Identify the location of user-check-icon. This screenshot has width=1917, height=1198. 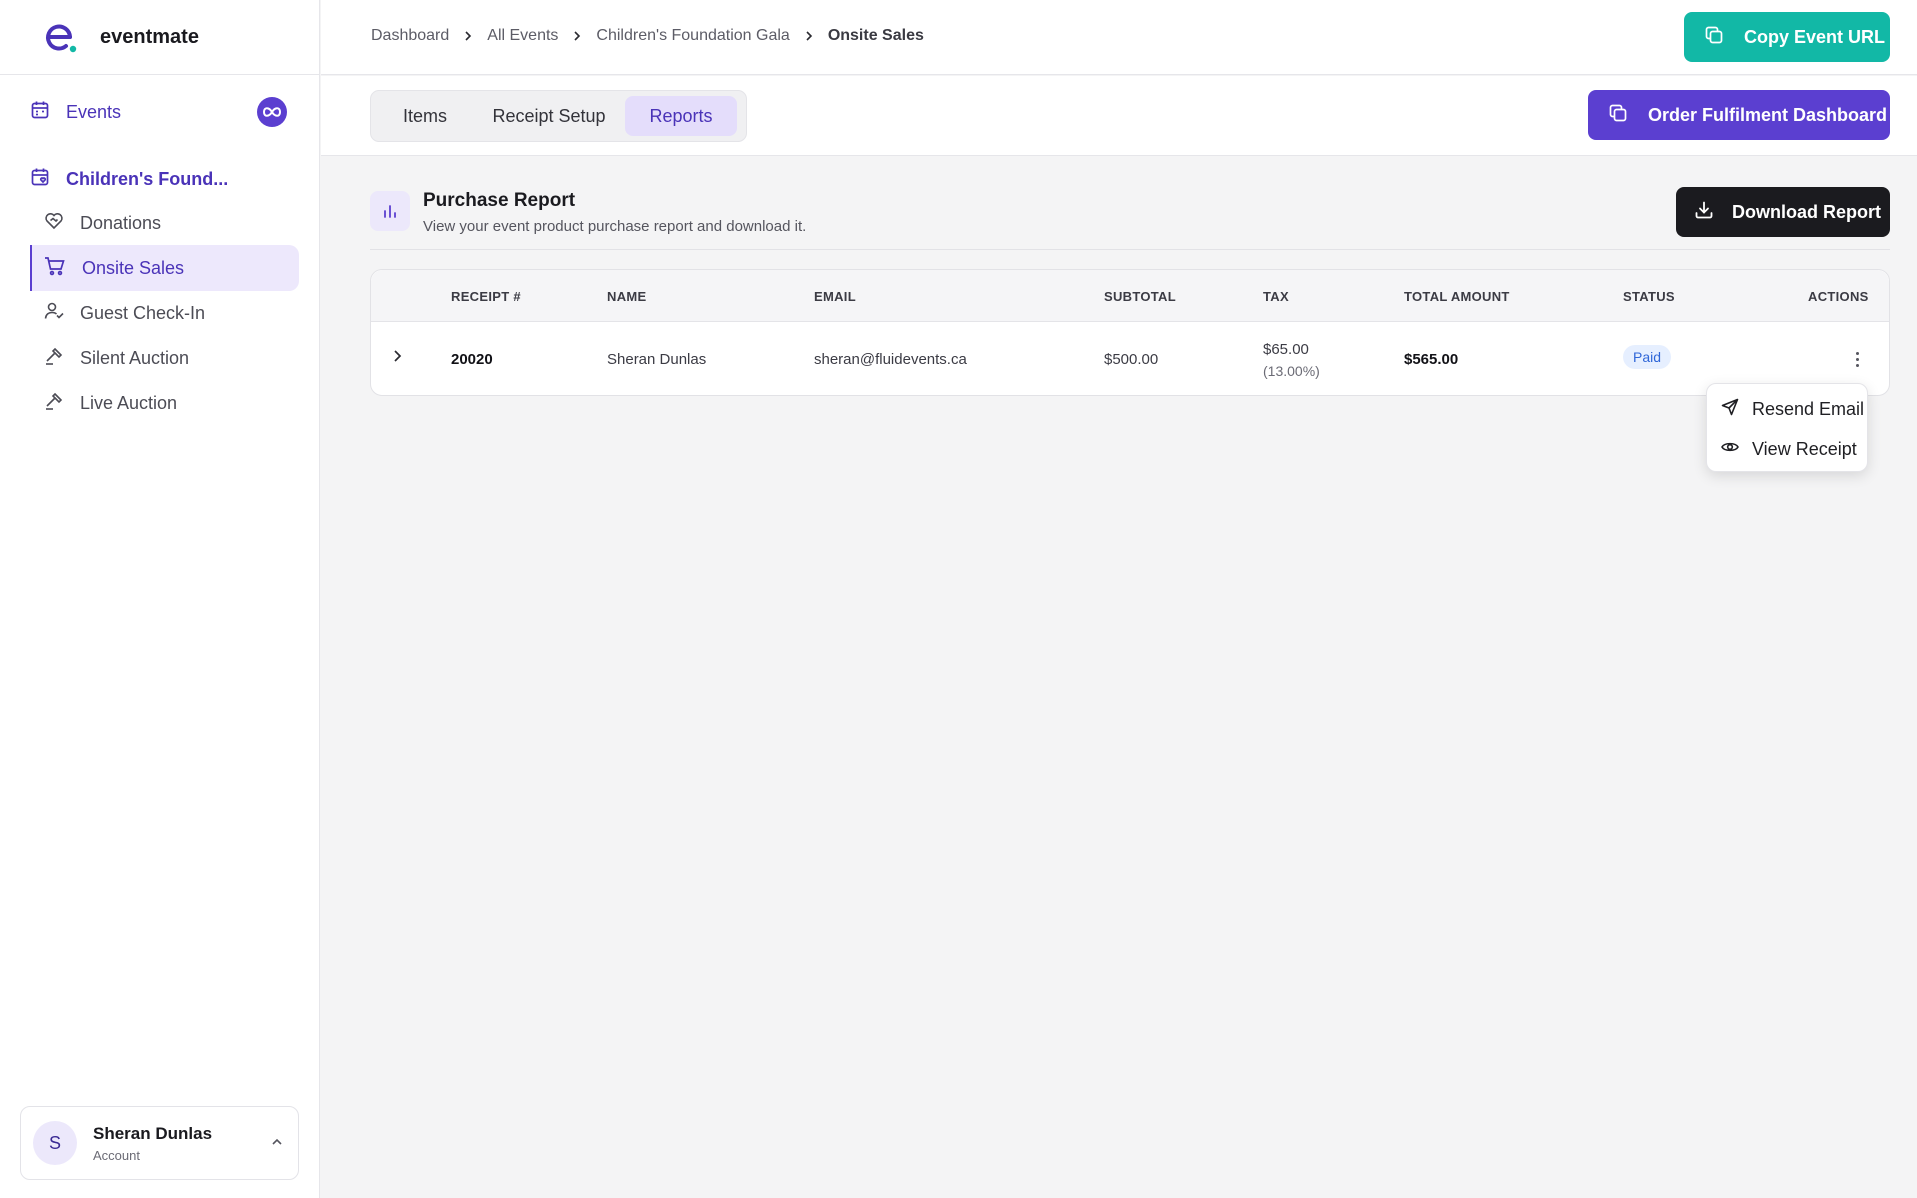
(54, 313).